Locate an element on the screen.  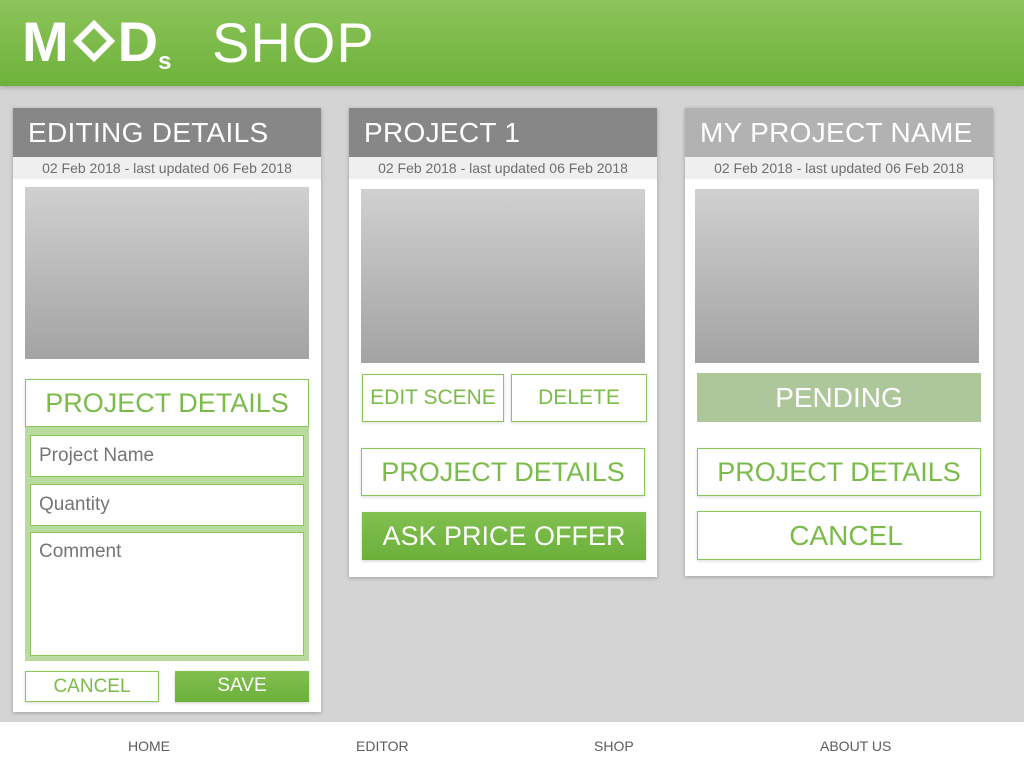
footer-nav: HOME EDITOR SHOP ABOUT US is located at coordinates (512, 745).